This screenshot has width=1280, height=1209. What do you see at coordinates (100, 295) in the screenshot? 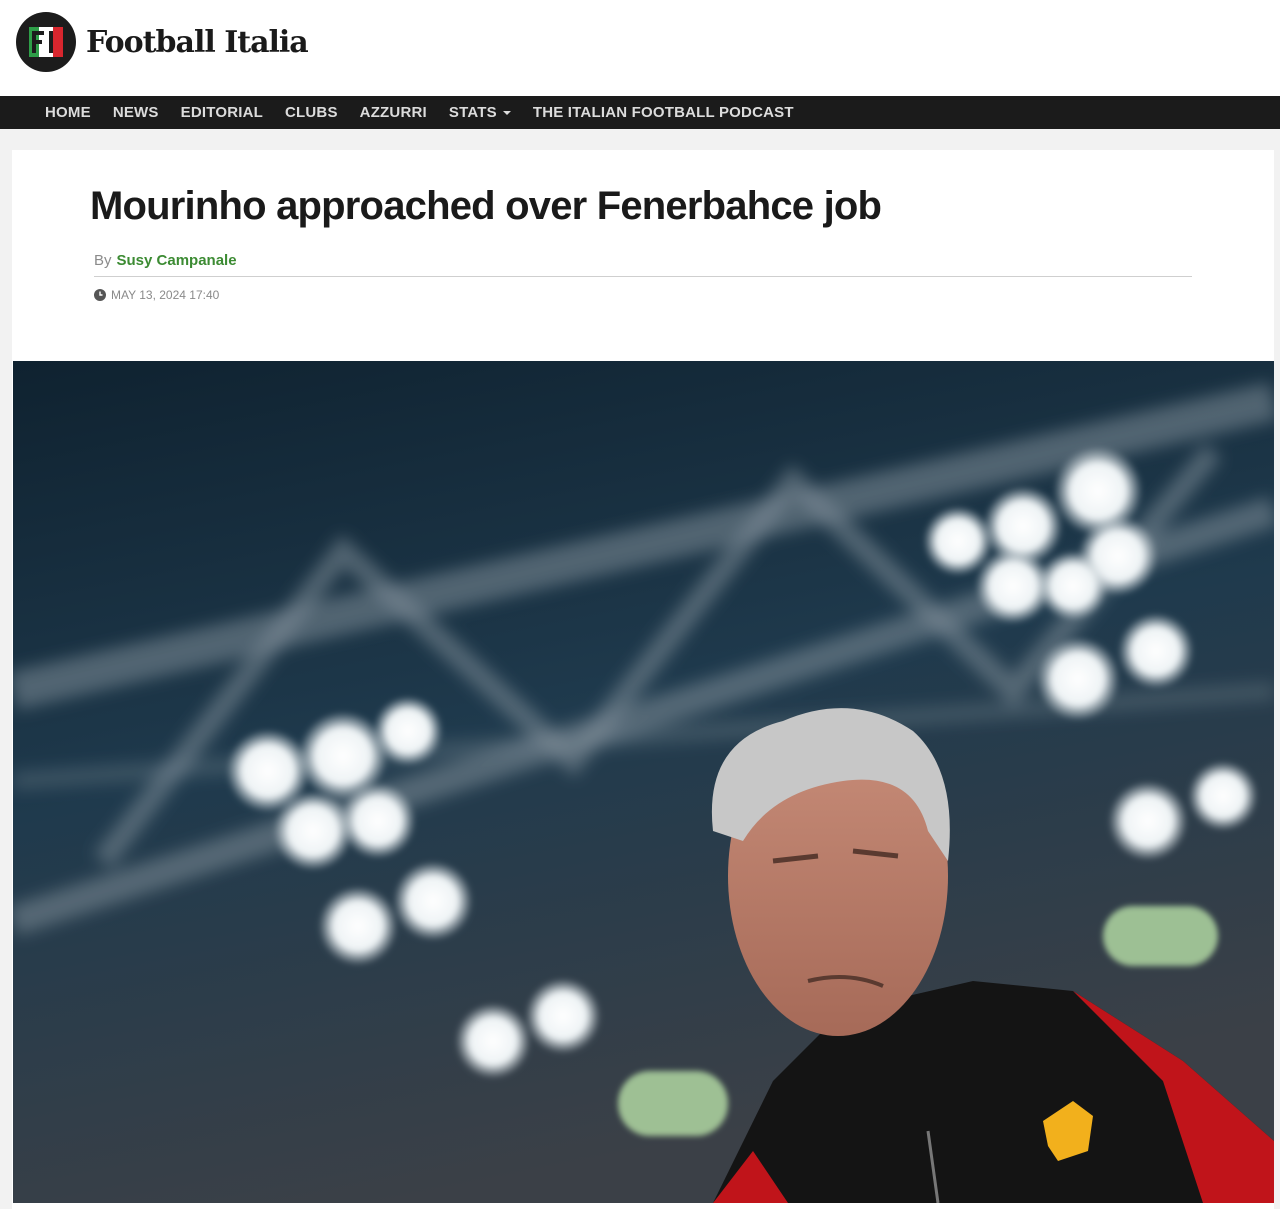
I see `clock-icon` at bounding box center [100, 295].